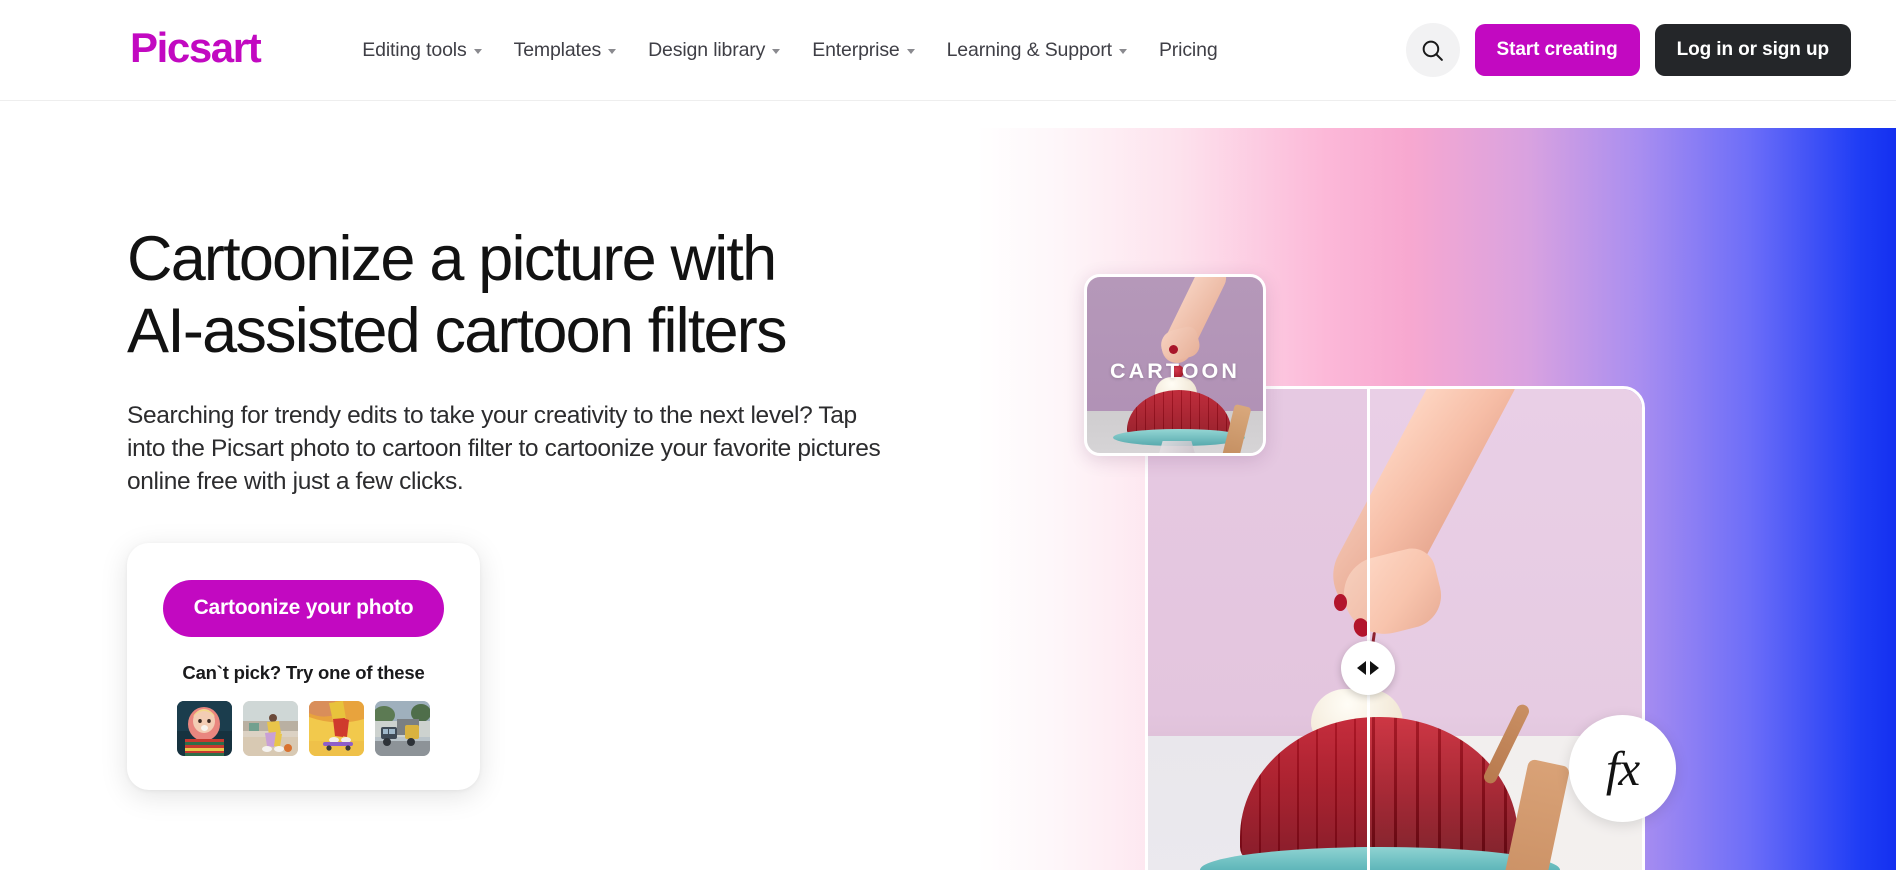  What do you see at coordinates (1557, 50) in the screenshot?
I see `start-creating-button: Start creating` at bounding box center [1557, 50].